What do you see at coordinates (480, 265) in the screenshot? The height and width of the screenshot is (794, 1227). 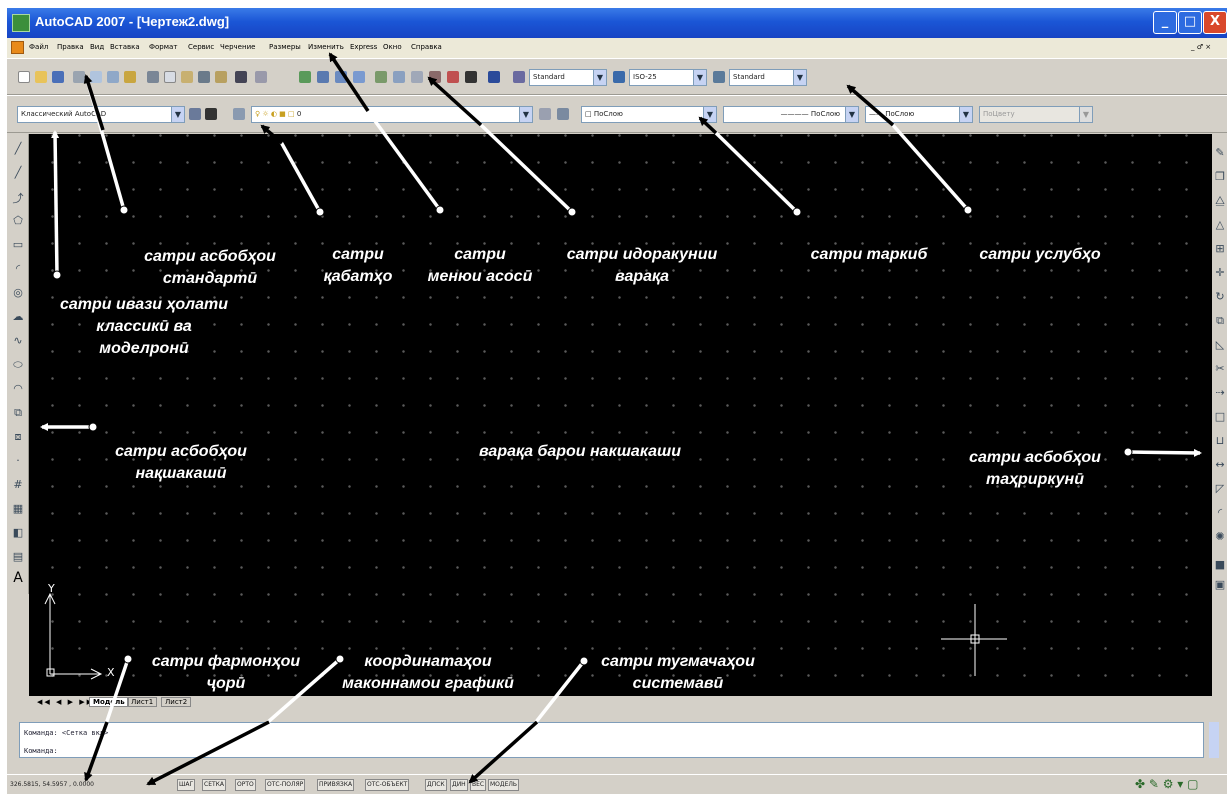 I see `label-main-menu: сатри менюи асосӣ` at bounding box center [480, 265].